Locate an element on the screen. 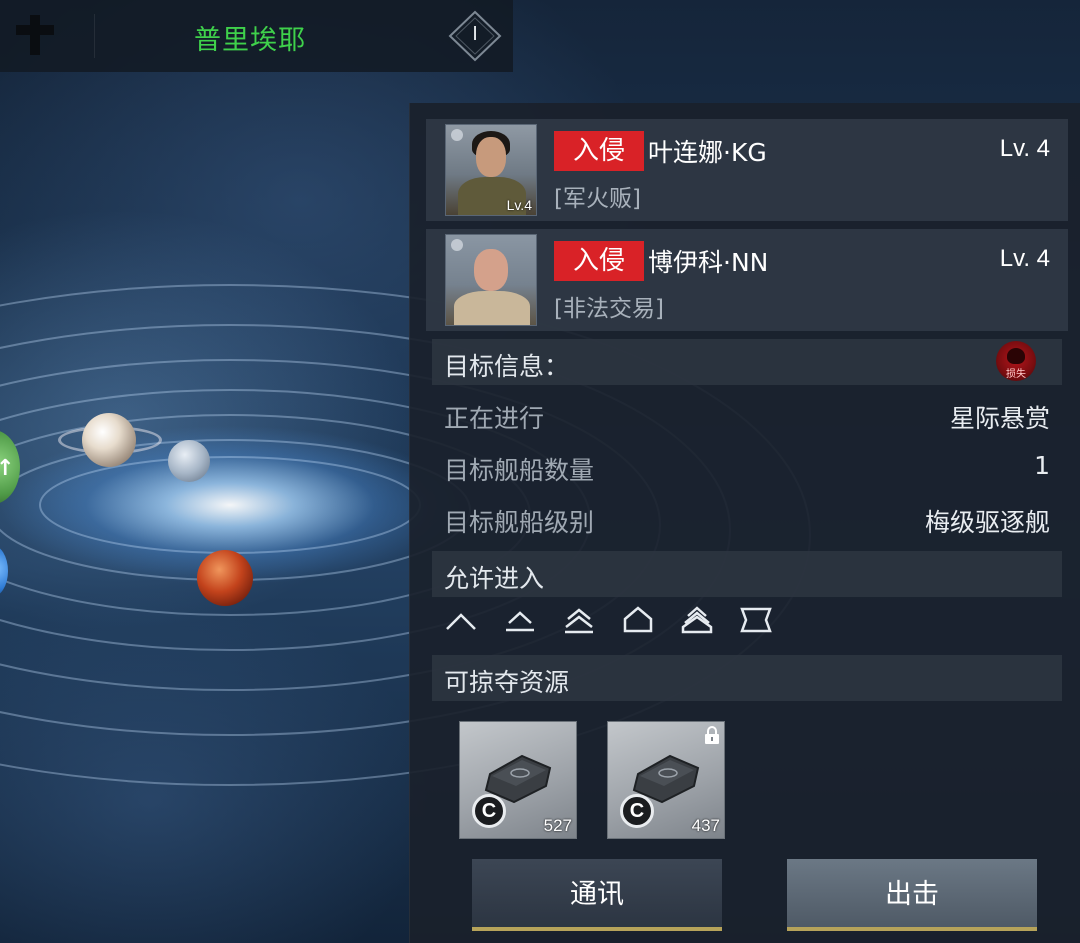 This screenshot has height=943, width=1080. top-bar: 普里埃耶 I is located at coordinates (256, 36).